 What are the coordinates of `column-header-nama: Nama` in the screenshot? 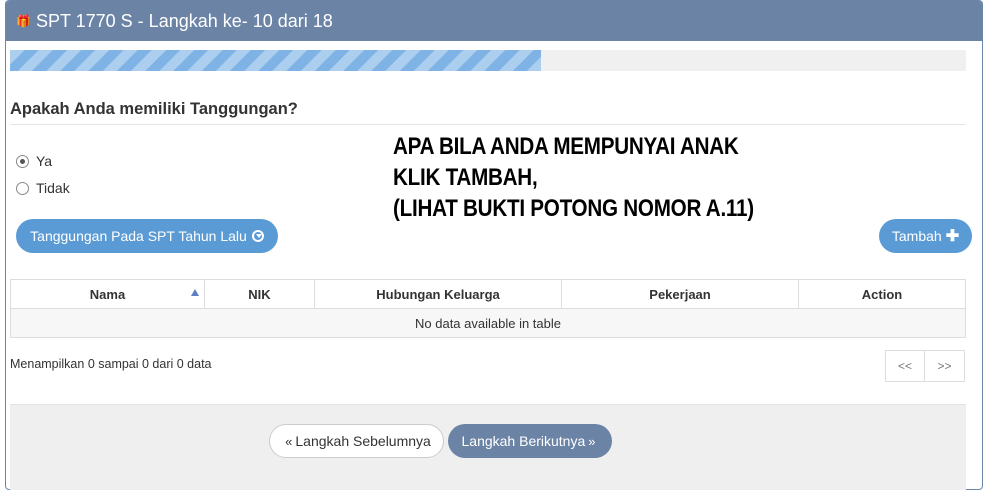 It's located at (107, 294).